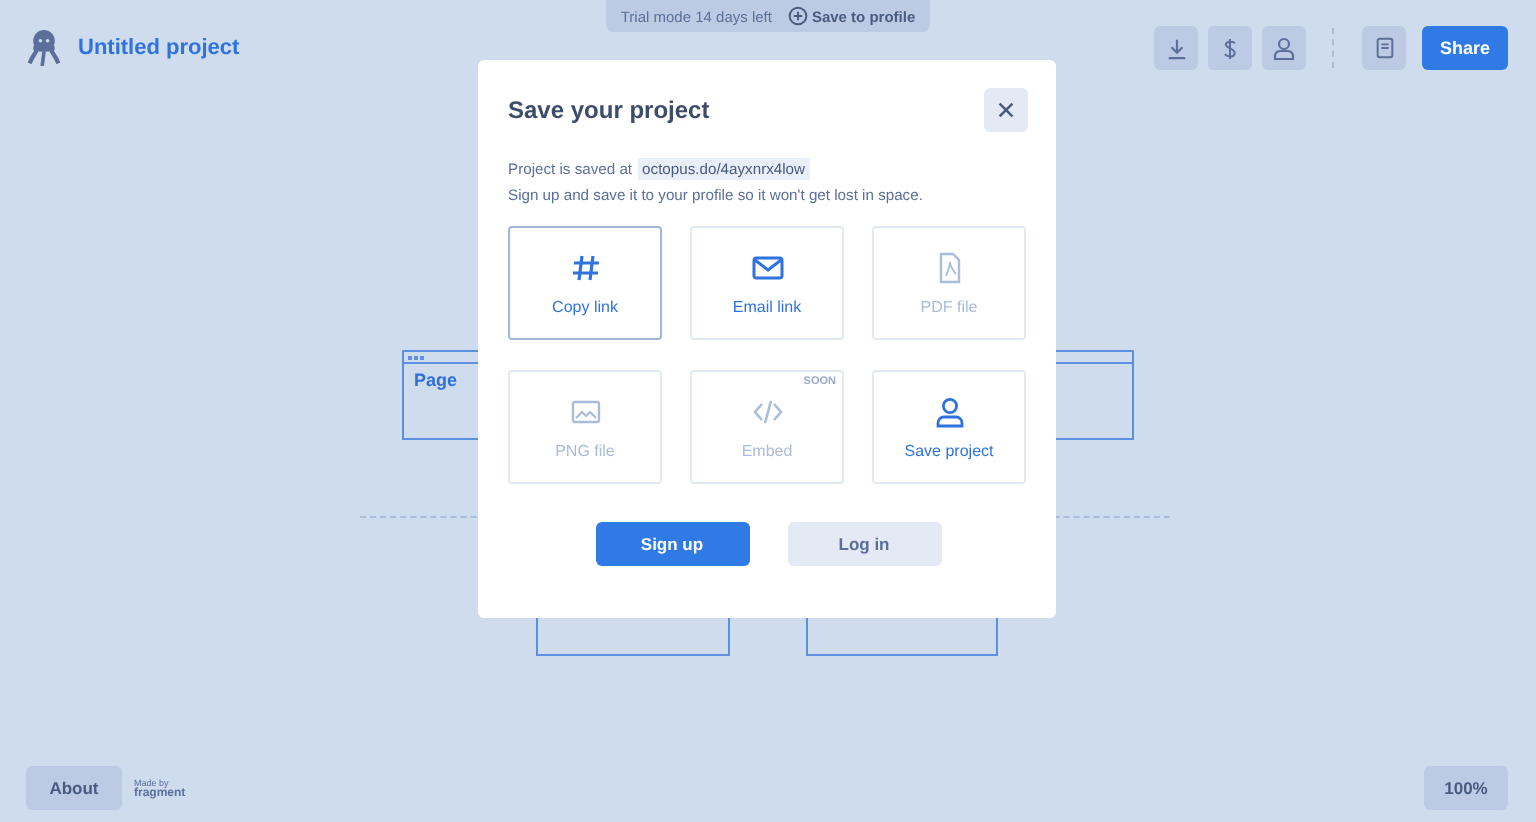  What do you see at coordinates (864, 544) in the screenshot?
I see `log-in-button: Log in` at bounding box center [864, 544].